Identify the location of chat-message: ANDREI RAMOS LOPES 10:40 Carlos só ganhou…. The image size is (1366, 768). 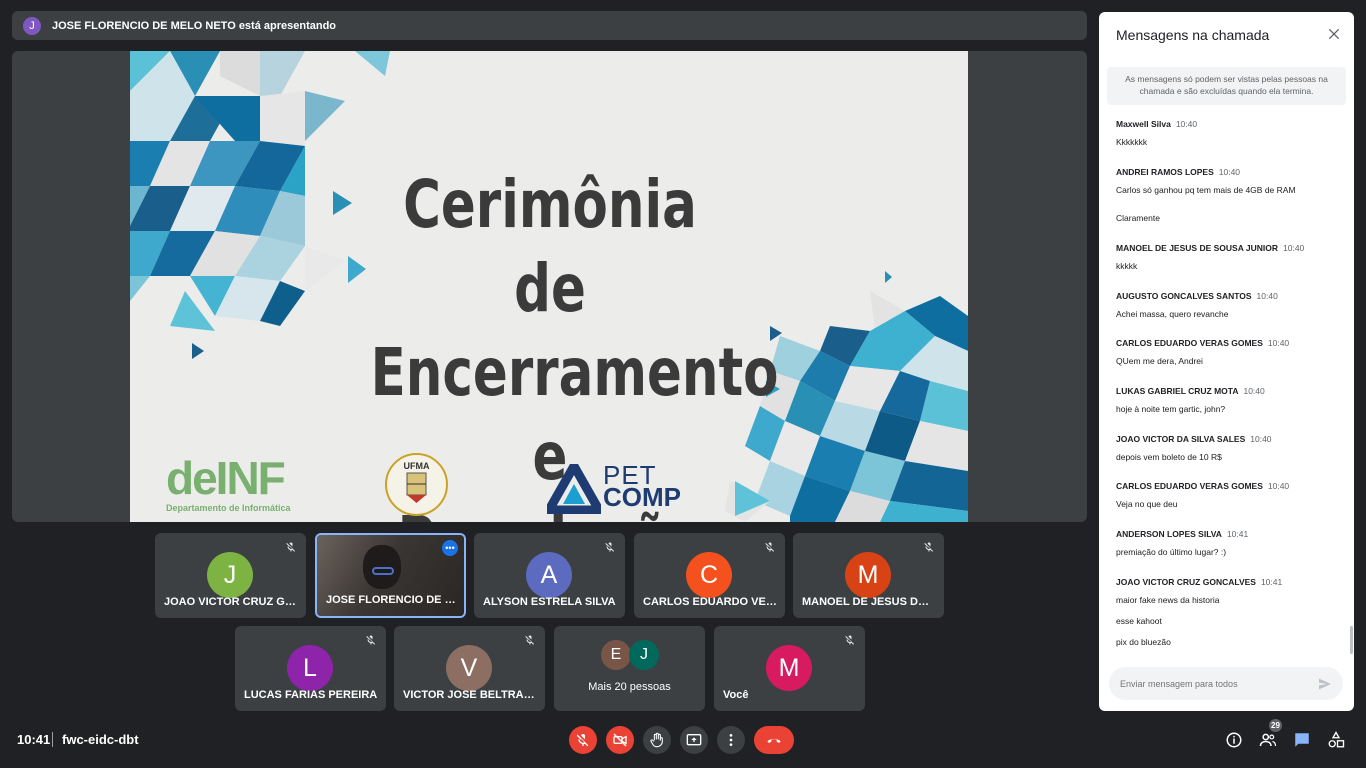
(1230, 192).